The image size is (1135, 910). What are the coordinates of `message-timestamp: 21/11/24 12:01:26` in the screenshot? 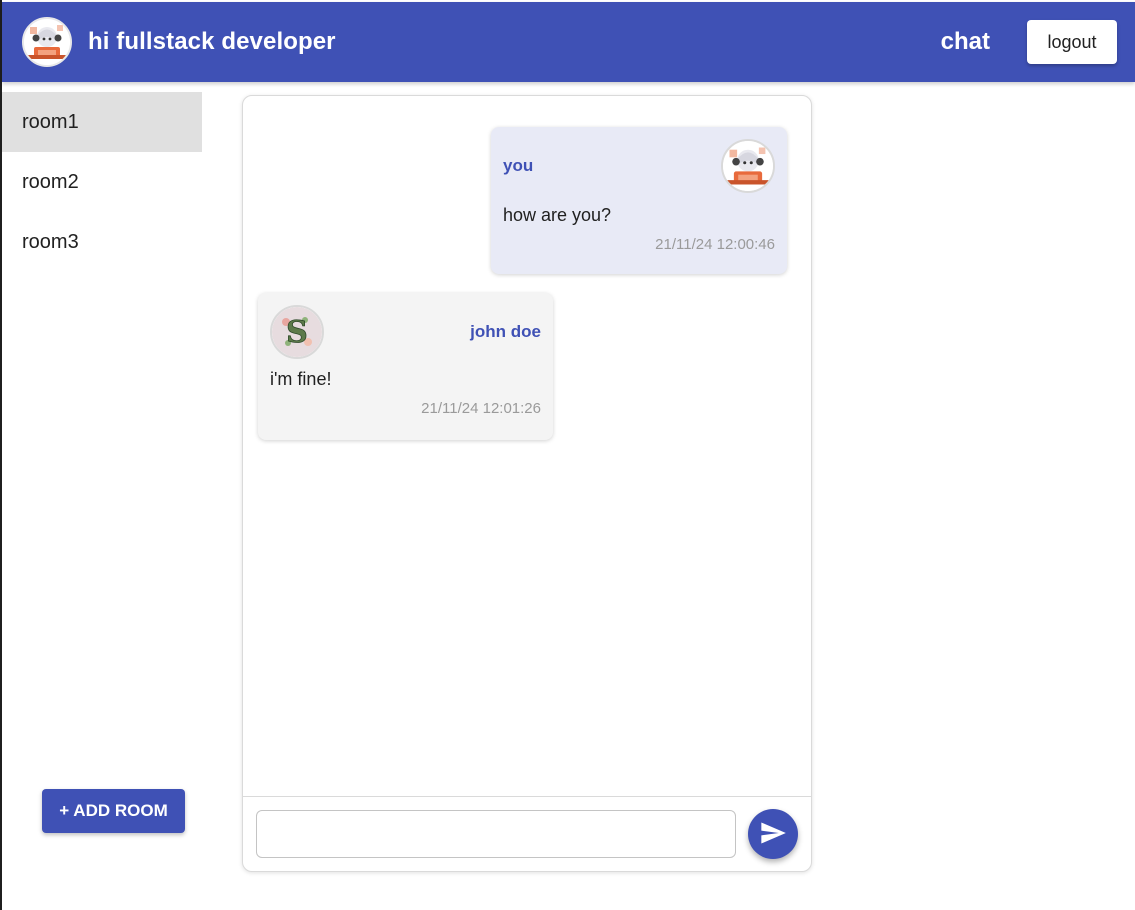 It's located at (481, 408).